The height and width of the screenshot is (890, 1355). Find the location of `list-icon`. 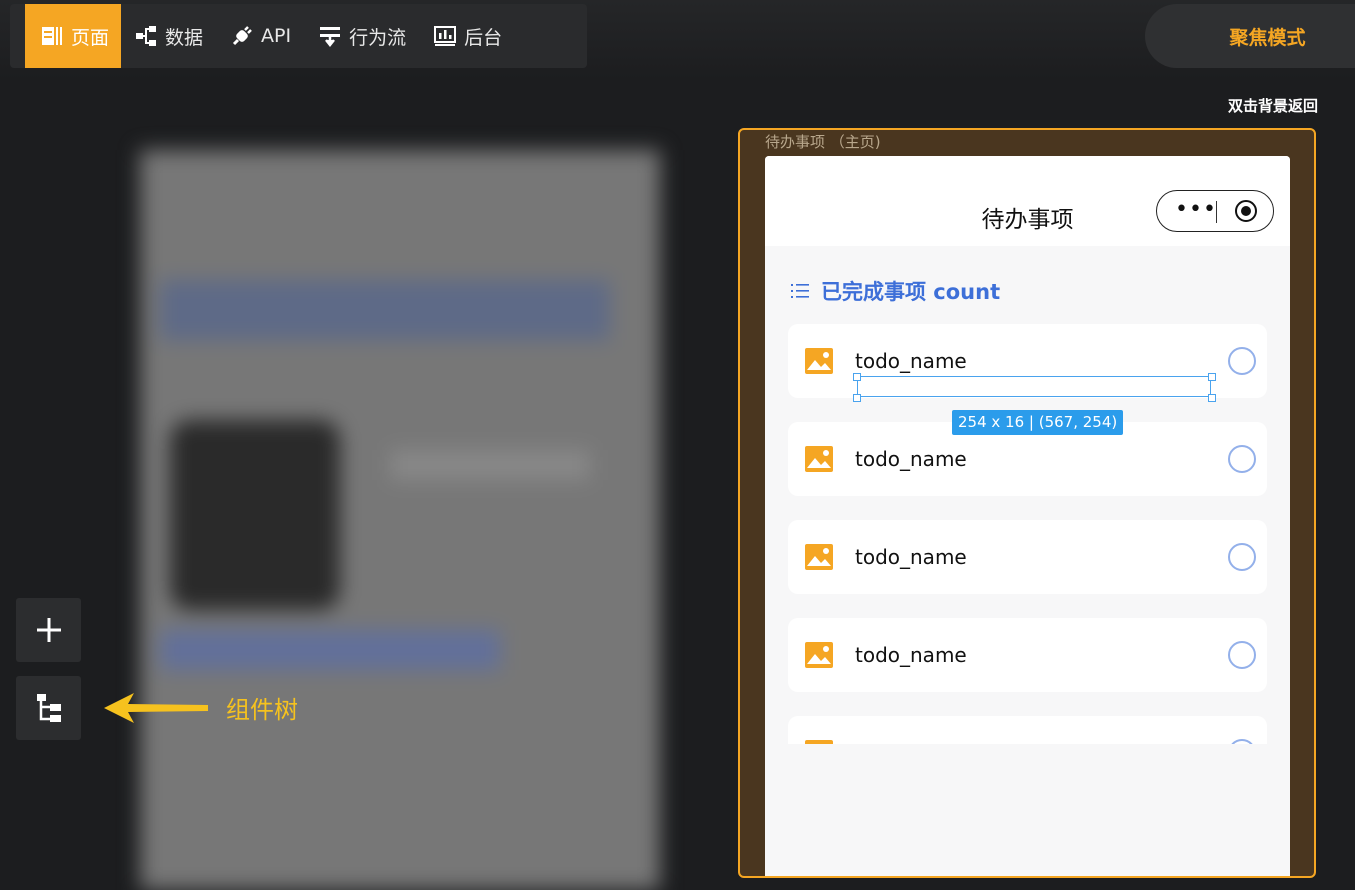

list-icon is located at coordinates (800, 291).